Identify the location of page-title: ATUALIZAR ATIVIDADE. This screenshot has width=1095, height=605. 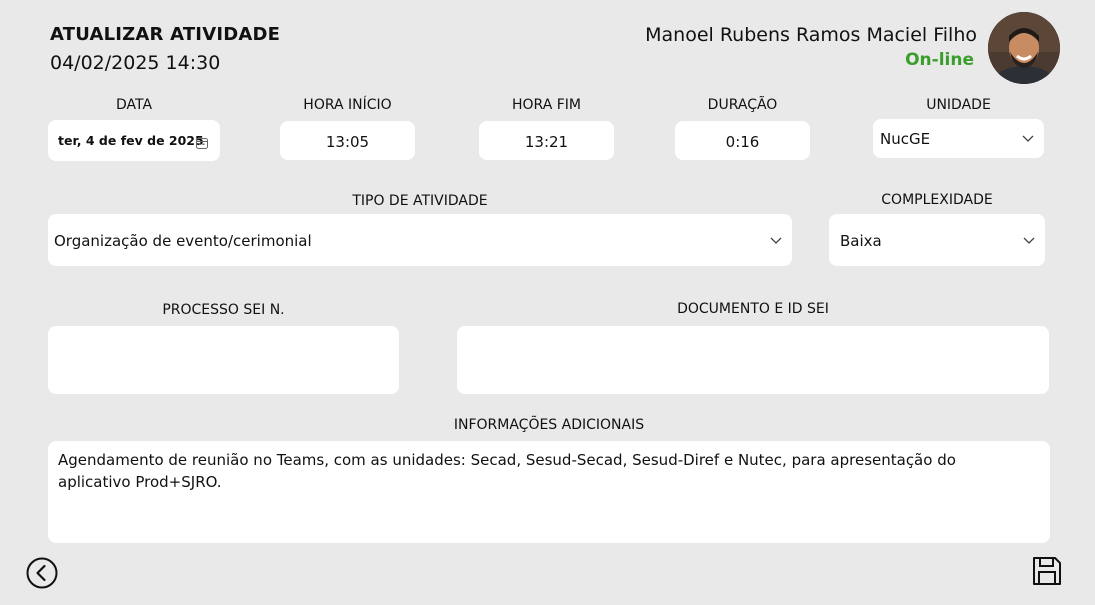
(165, 34).